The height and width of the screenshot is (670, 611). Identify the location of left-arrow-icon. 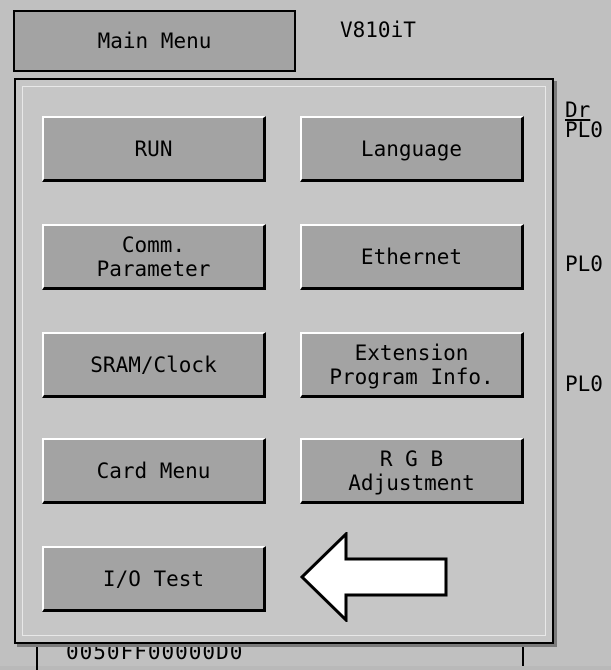
(374, 577).